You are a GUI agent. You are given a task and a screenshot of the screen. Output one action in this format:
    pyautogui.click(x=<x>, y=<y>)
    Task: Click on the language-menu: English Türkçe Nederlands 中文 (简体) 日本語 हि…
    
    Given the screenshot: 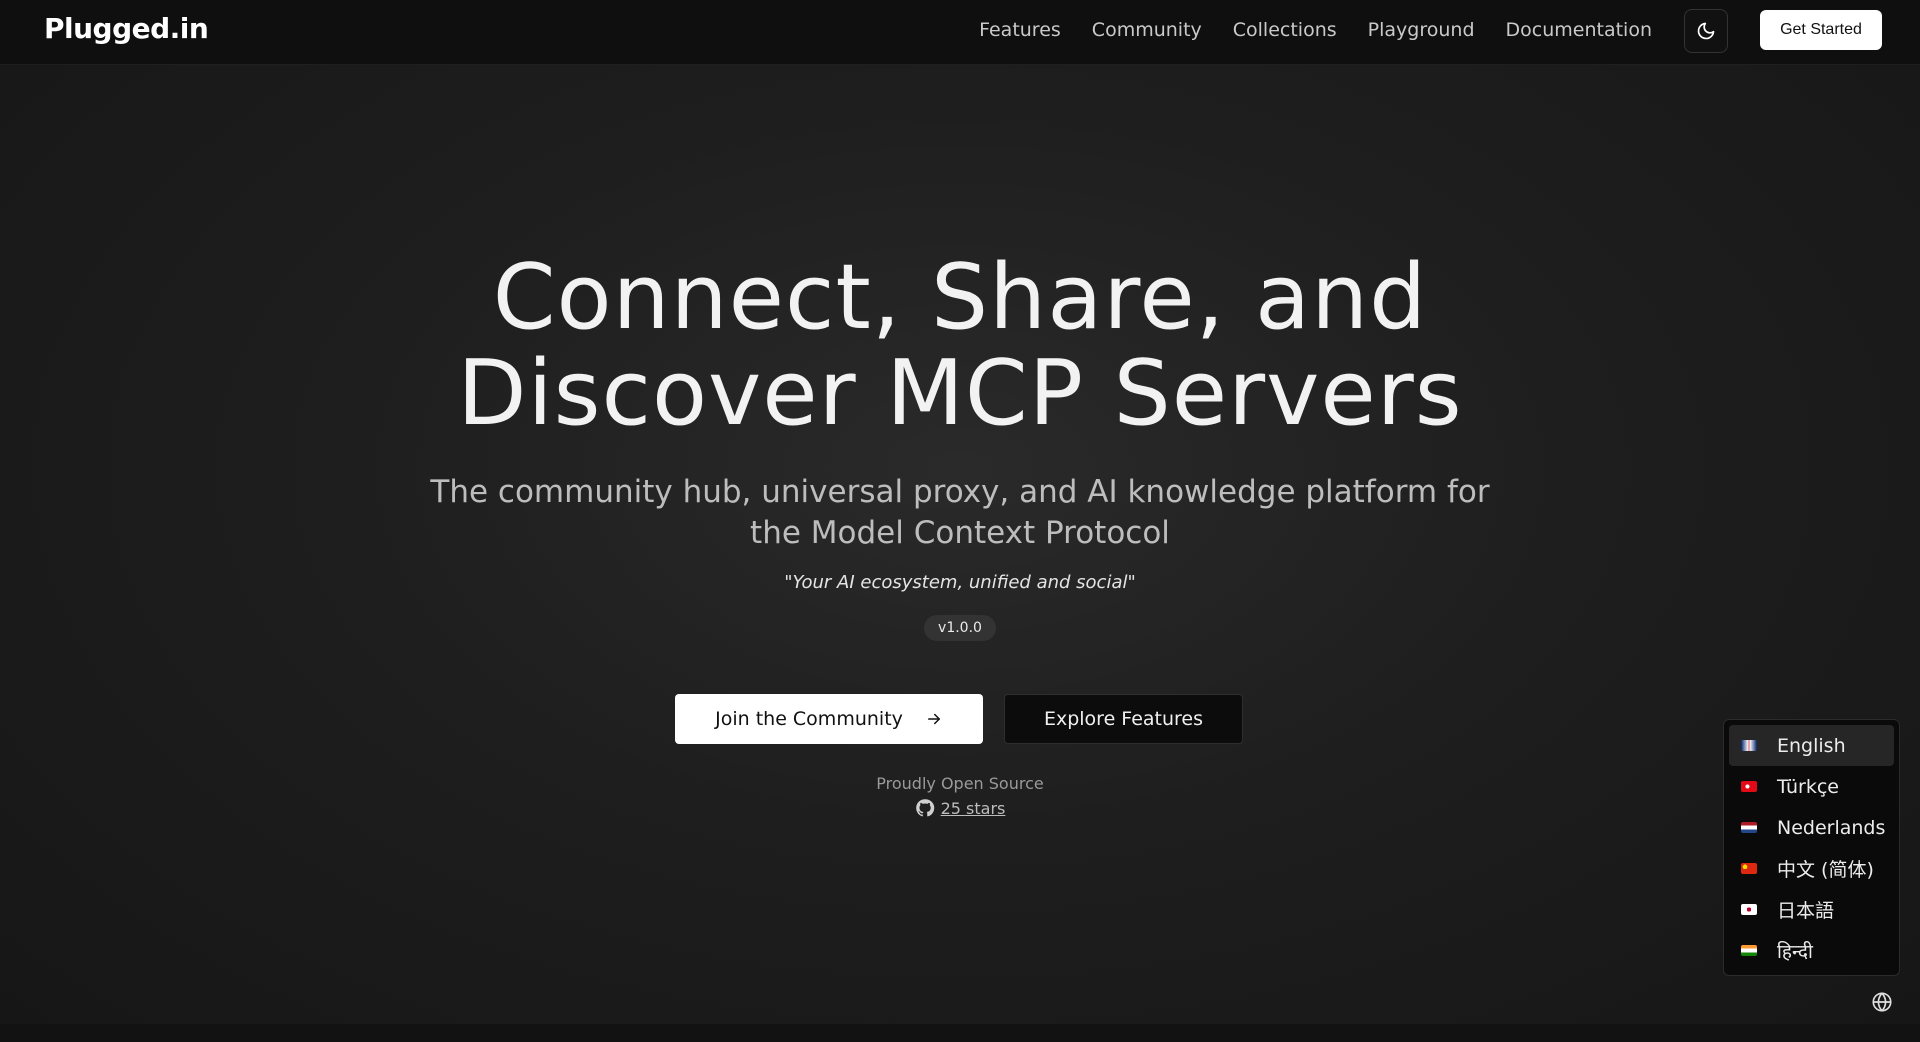 What is the action you would take?
    pyautogui.click(x=1811, y=847)
    